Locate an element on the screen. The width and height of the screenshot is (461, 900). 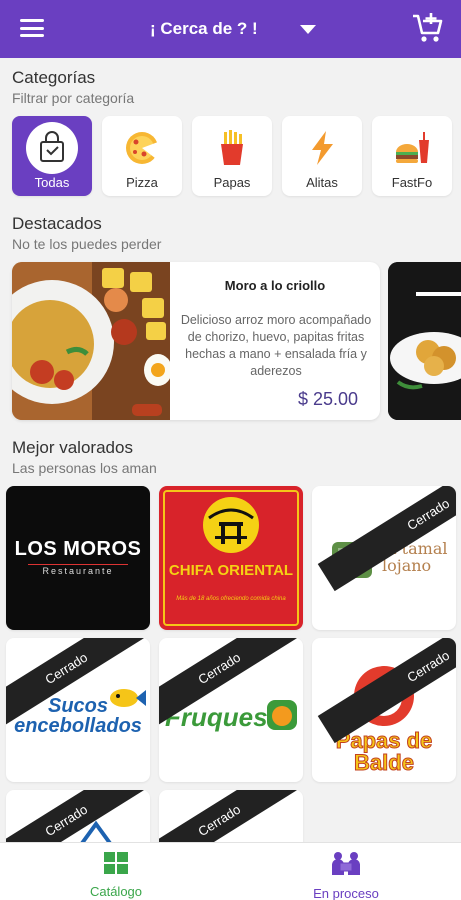
category-todas: Todas is located at coordinates (52, 156).